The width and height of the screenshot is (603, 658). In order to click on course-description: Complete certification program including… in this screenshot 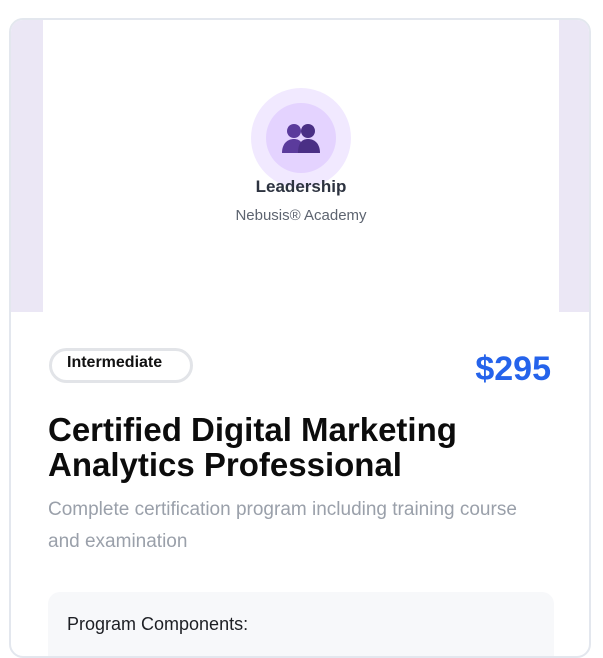, I will do `click(282, 525)`.